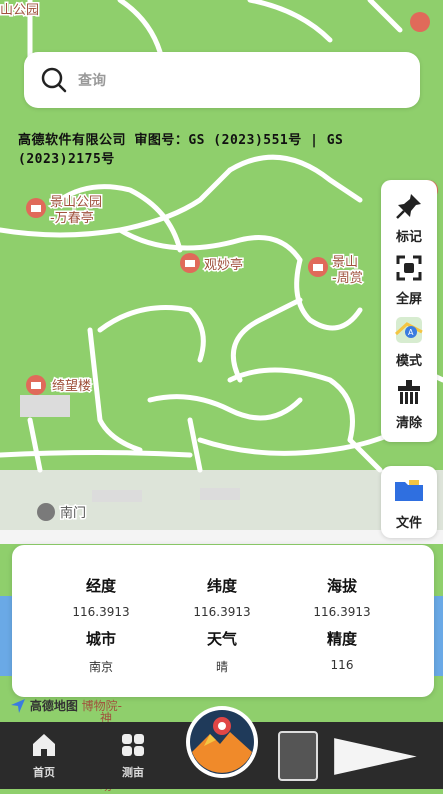  I want to click on weather-cell: 天气 晴, so click(222, 651).